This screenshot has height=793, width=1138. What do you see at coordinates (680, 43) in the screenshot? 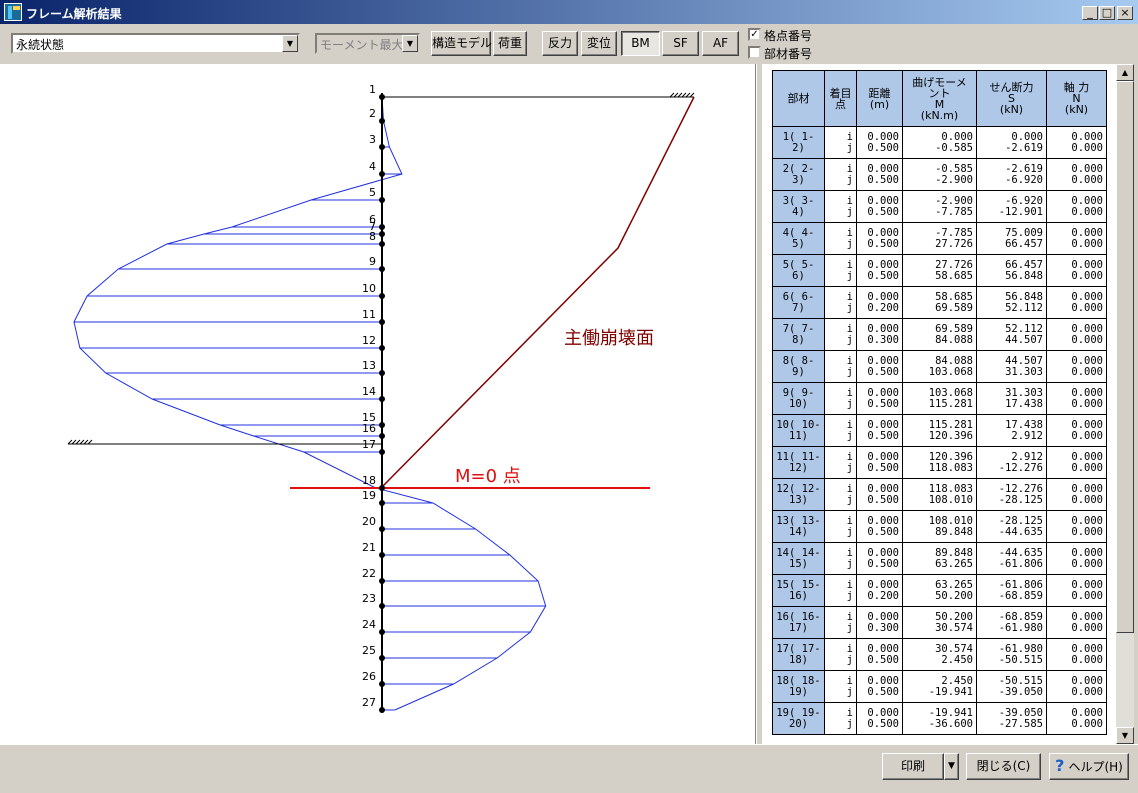
I see `shear-force-button: SF` at bounding box center [680, 43].